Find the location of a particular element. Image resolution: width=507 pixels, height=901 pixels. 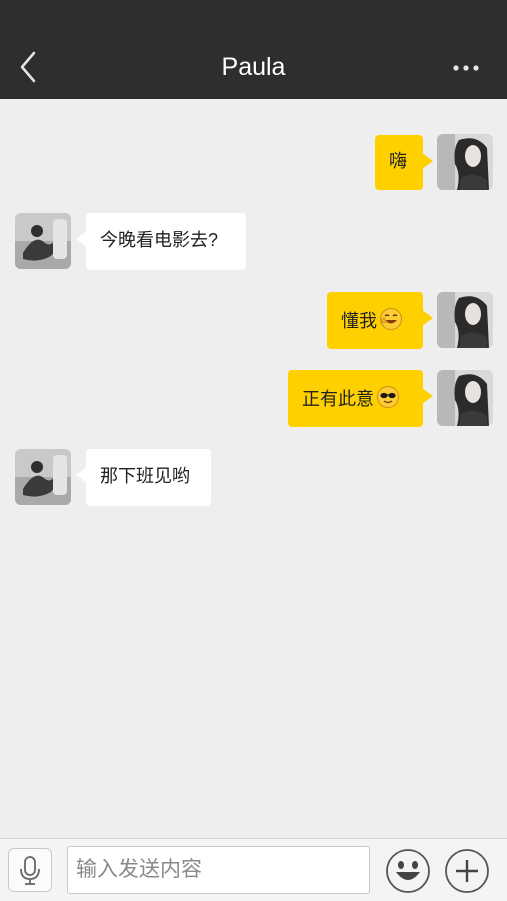

message-bubble-received: 那下班见哟 is located at coordinates (143, 477).